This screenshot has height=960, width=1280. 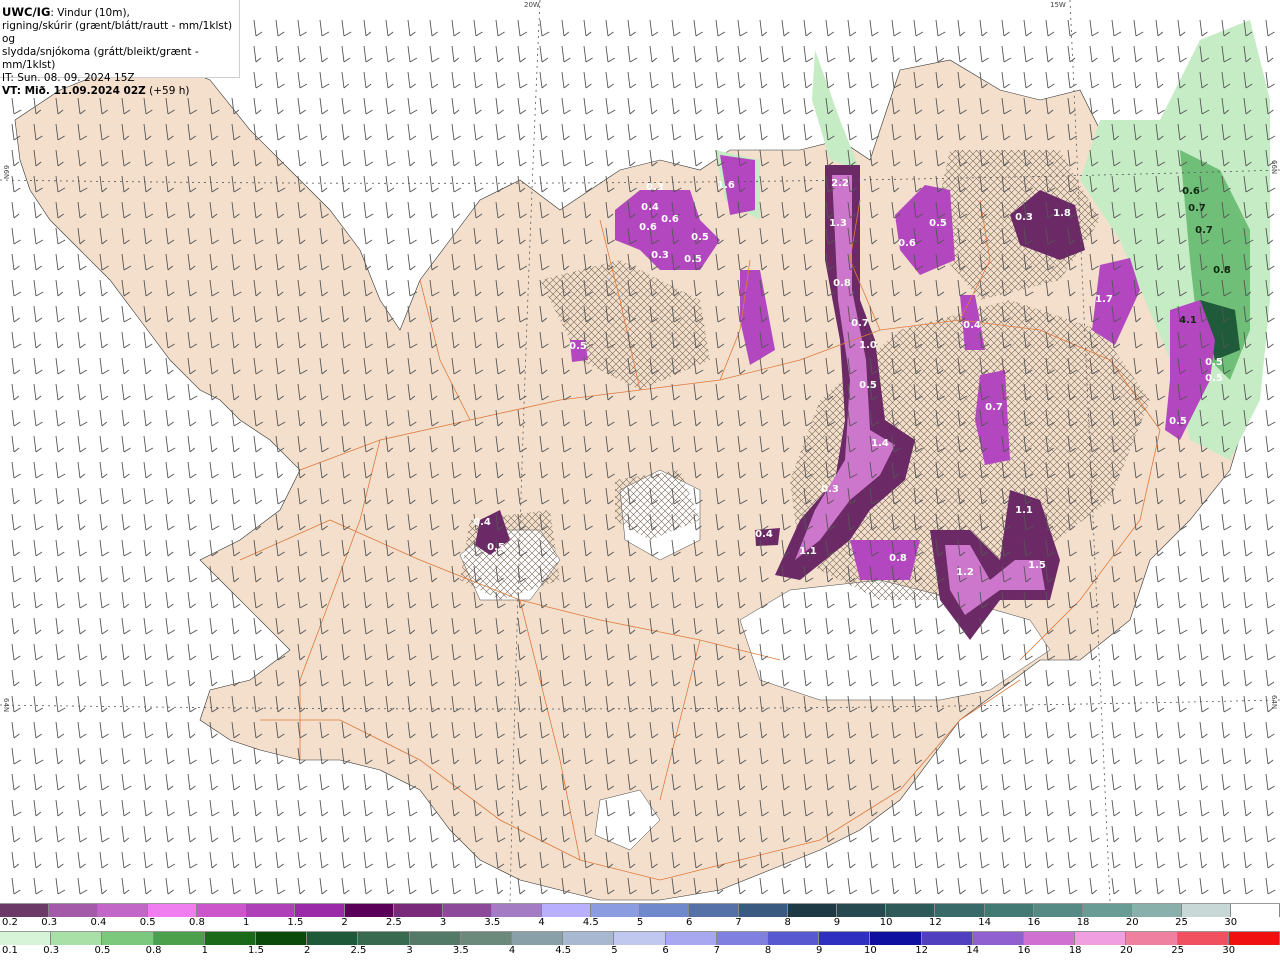 What do you see at coordinates (492, 922) in the screenshot?
I see `colorbar-tick-label: 3.5` at bounding box center [492, 922].